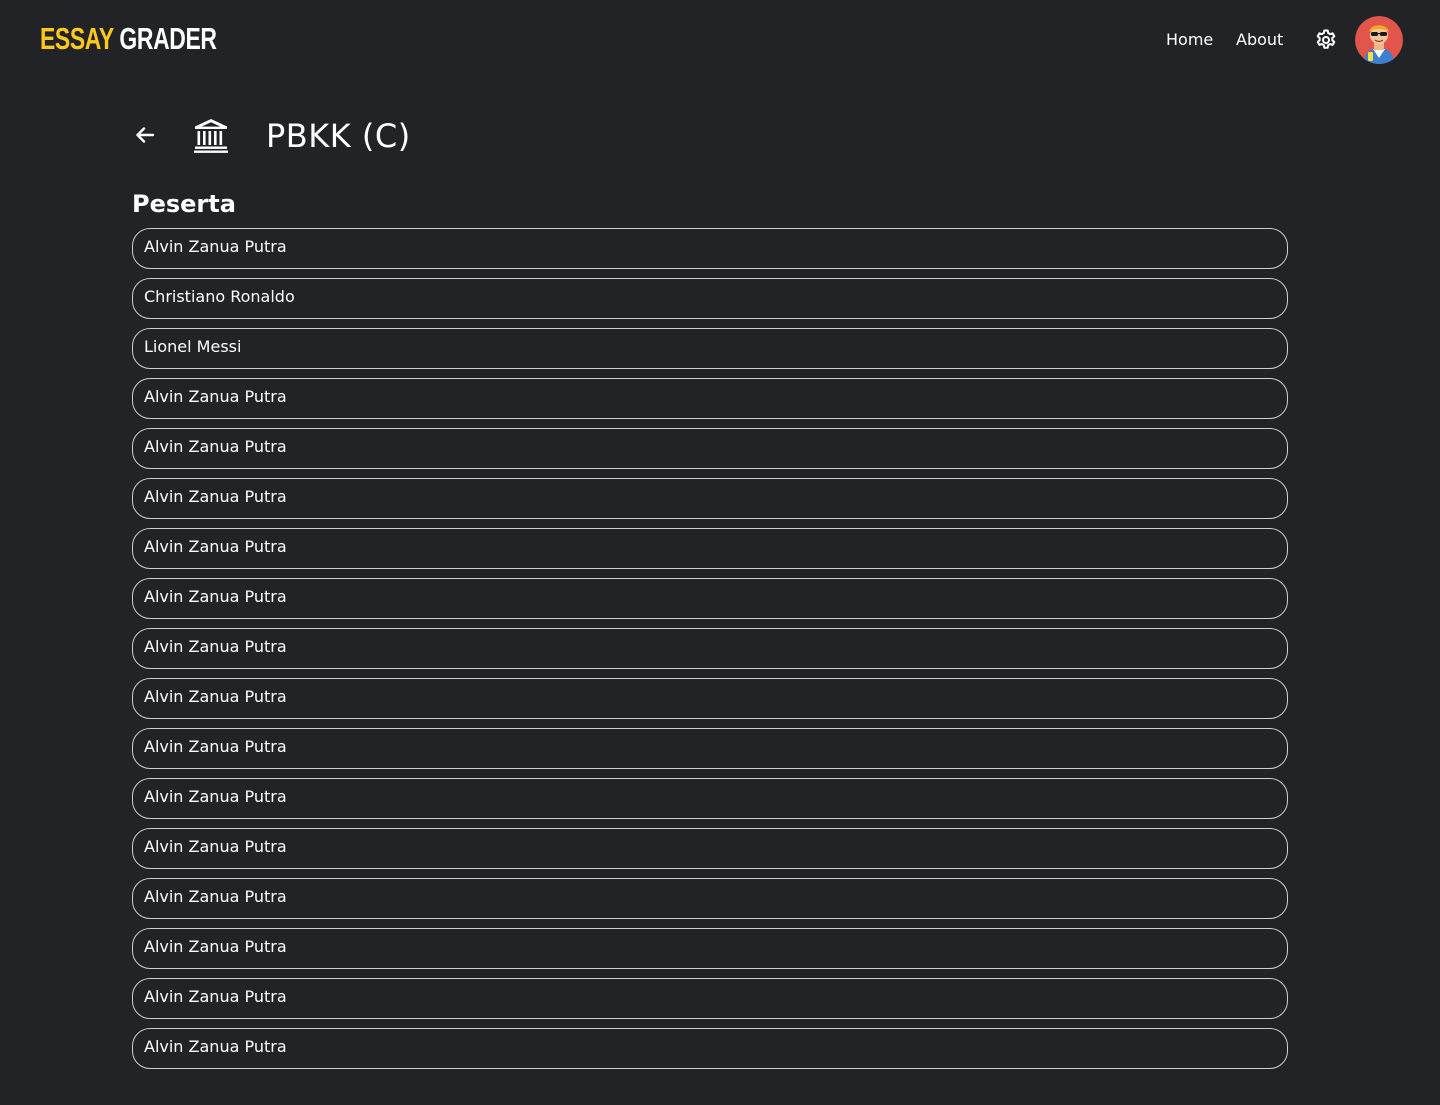 This screenshot has width=1440, height=1105. Describe the element at coordinates (77, 38) in the screenshot. I see `logo-essay: ESSAY` at that location.